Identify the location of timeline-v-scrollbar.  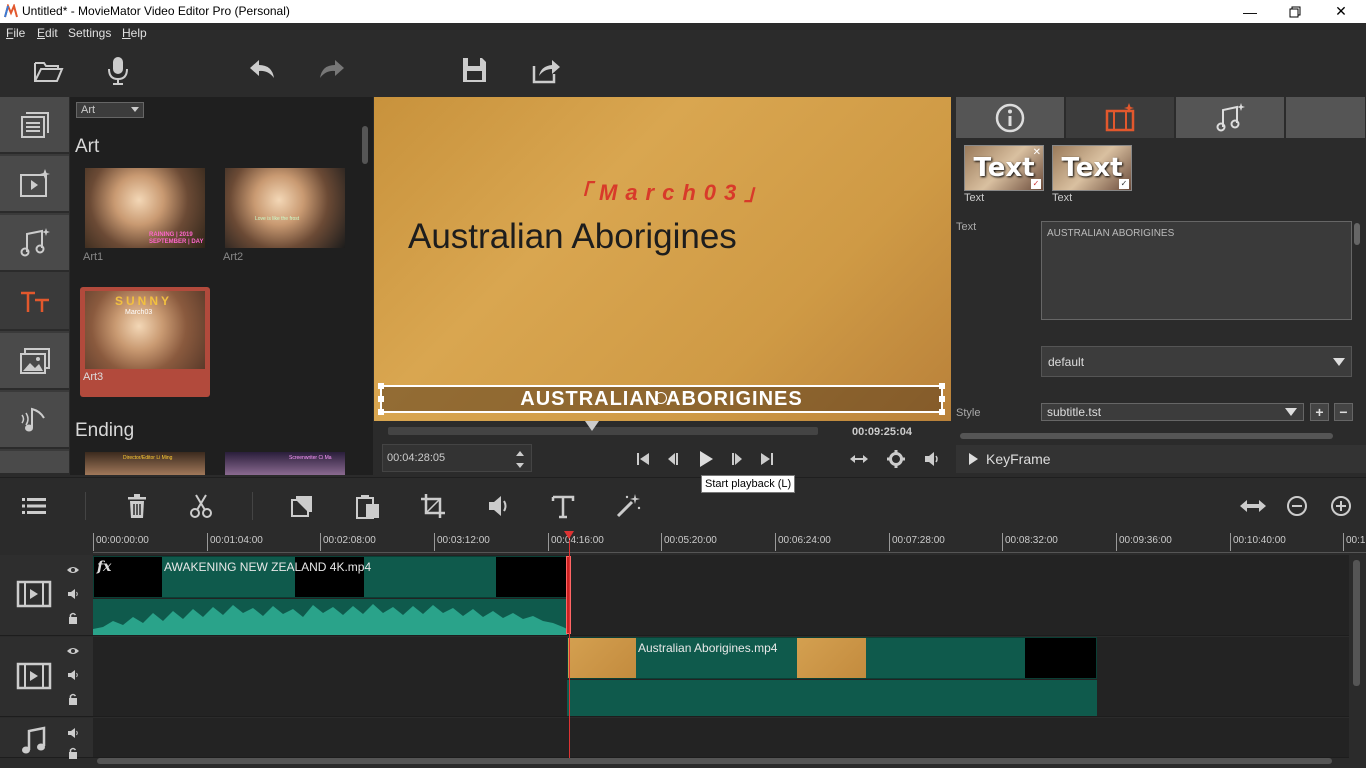
(1356, 623).